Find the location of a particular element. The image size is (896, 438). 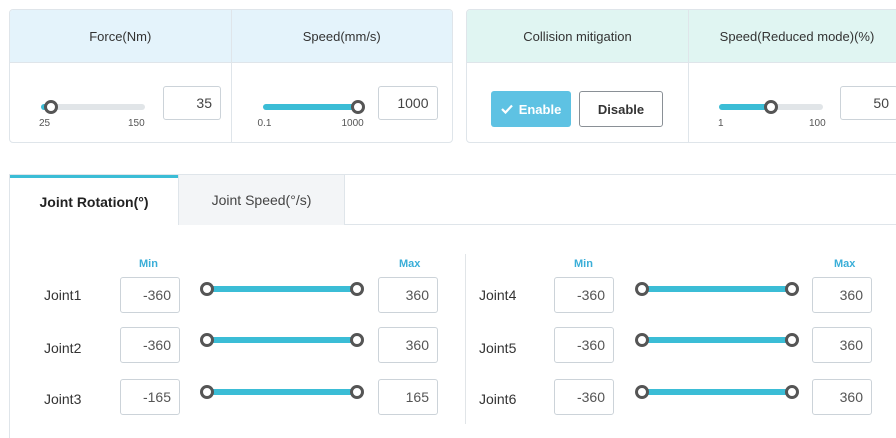

joint6-label: Joint6 is located at coordinates (498, 399).